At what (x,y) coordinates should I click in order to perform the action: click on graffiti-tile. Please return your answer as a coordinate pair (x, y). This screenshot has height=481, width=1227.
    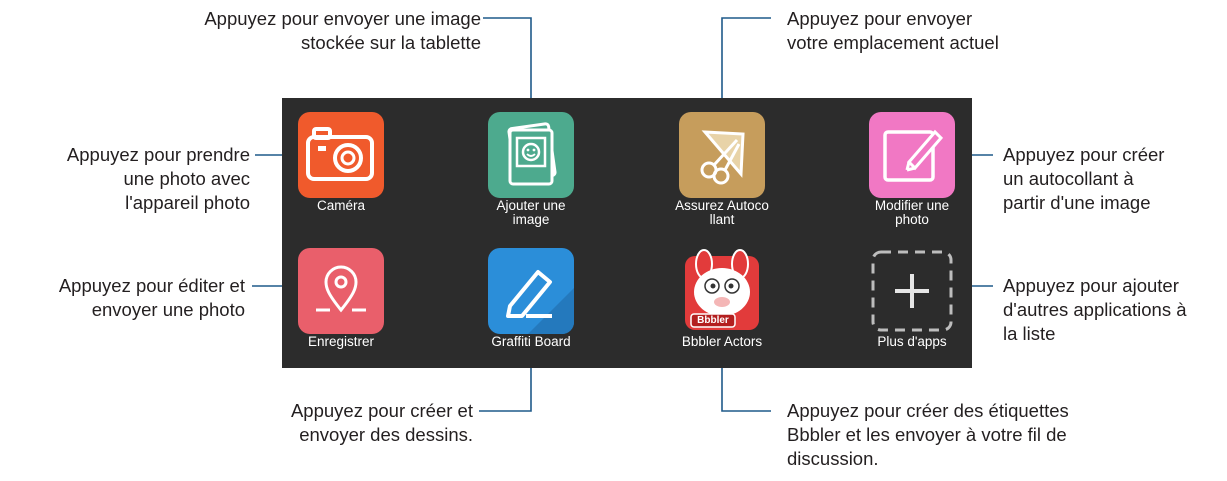
    Looking at the image, I should click on (531, 291).